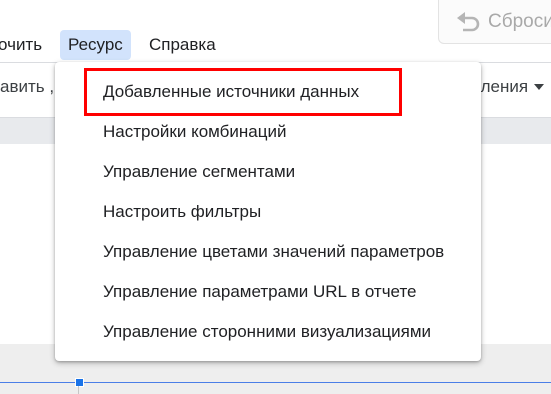  Describe the element at coordinates (268, 132) in the screenshot. I see `menu-option-blend-settings: Настройки комбинаций` at that location.